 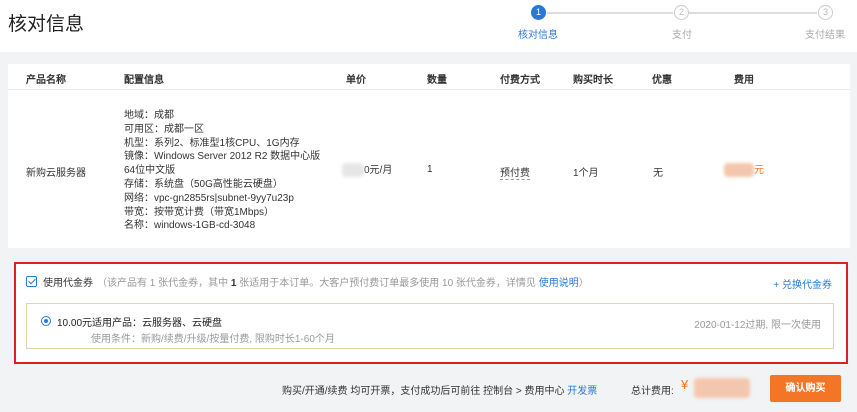 What do you see at coordinates (31, 281) in the screenshot?
I see `use-coupon-checkbox` at bounding box center [31, 281].